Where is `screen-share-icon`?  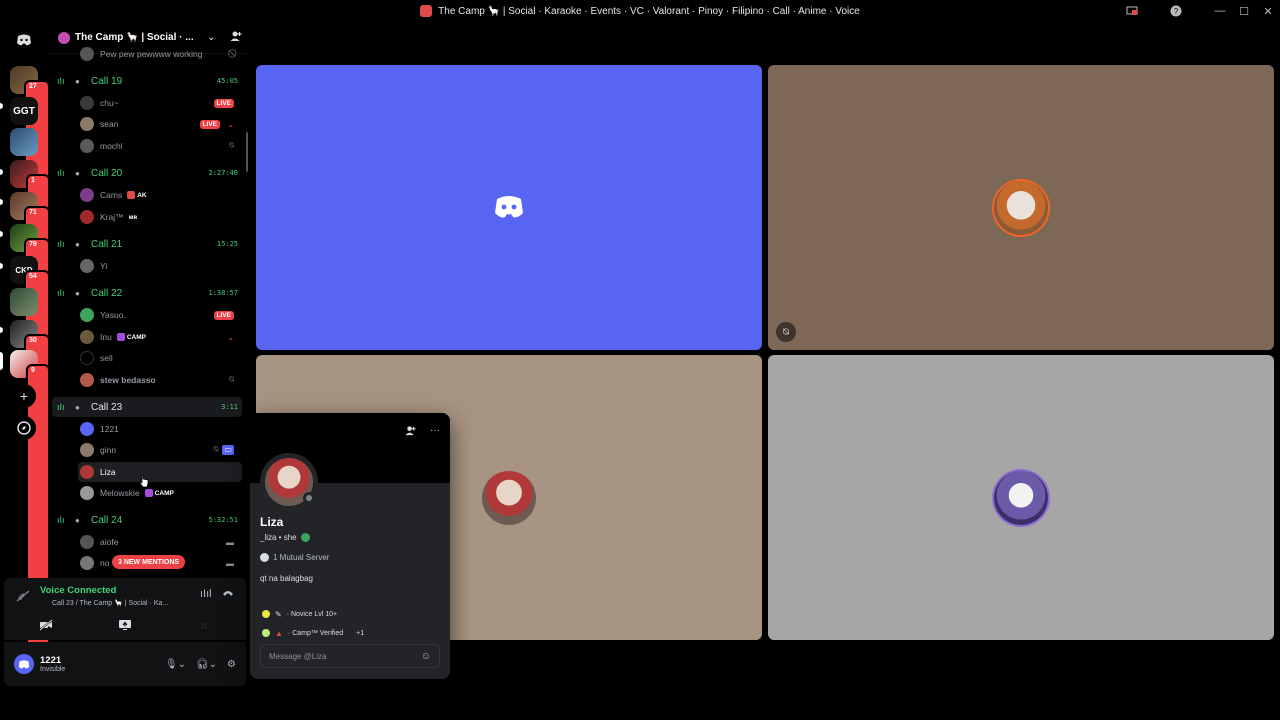 screen-share-icon is located at coordinates (1132, 11).